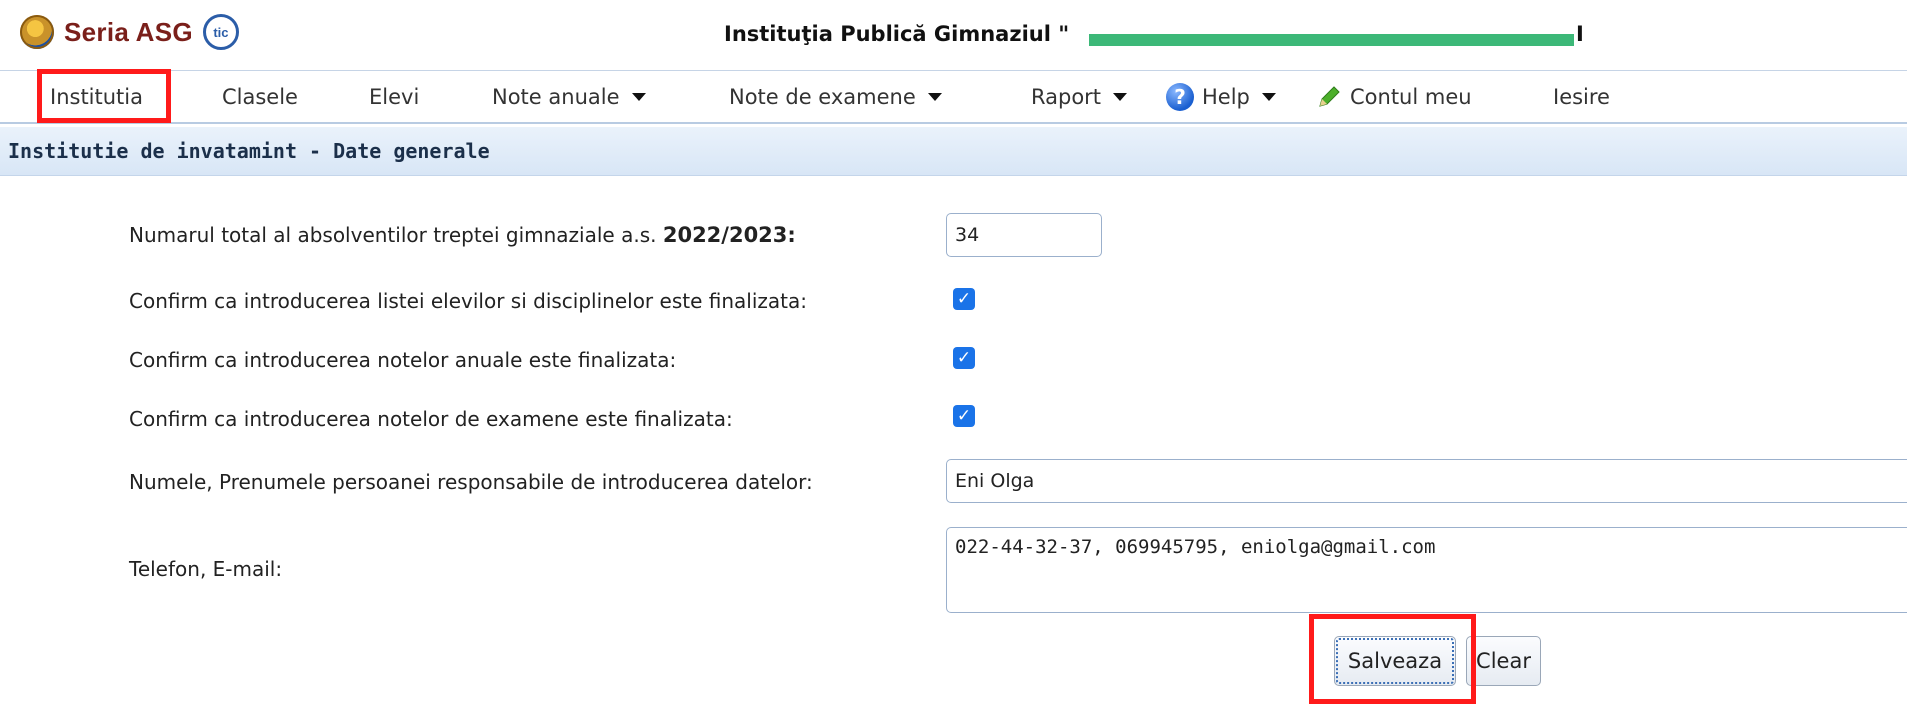  I want to click on pencil-icon, so click(1329, 96).